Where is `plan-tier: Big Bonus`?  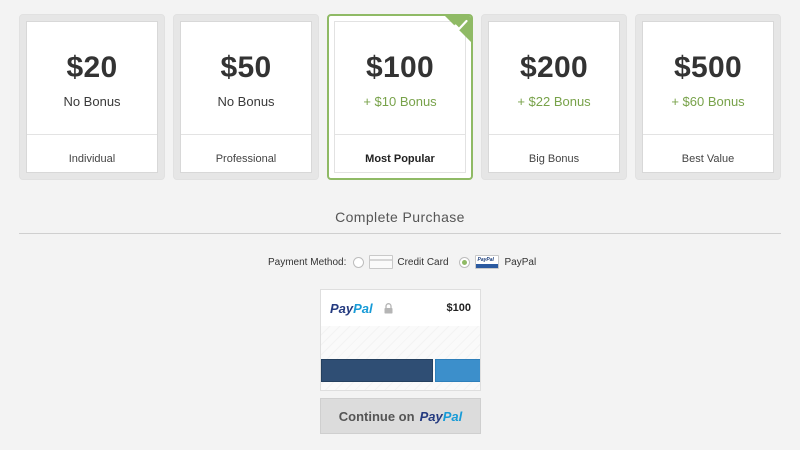
plan-tier: Big Bonus is located at coordinates (554, 159).